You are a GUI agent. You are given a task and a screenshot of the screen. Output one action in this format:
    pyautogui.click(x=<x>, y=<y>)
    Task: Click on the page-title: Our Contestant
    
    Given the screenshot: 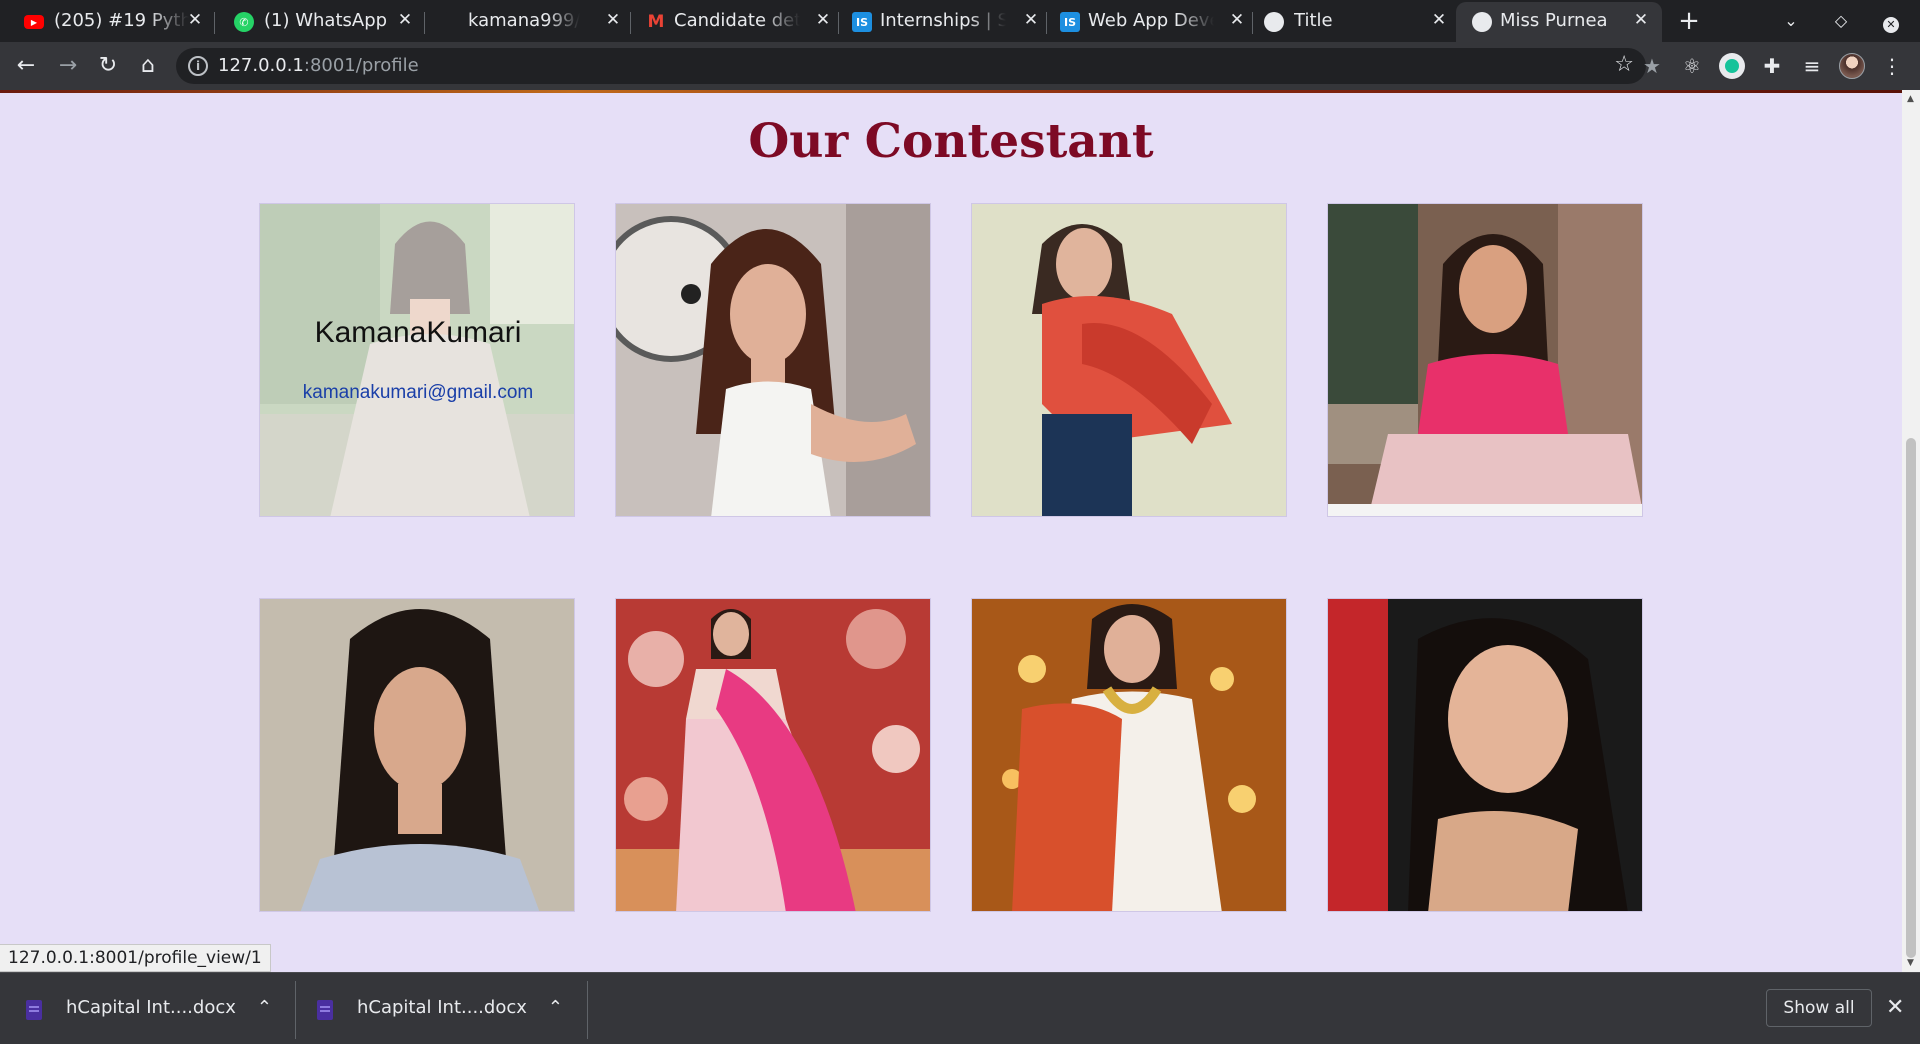 What is the action you would take?
    pyautogui.click(x=951, y=141)
    